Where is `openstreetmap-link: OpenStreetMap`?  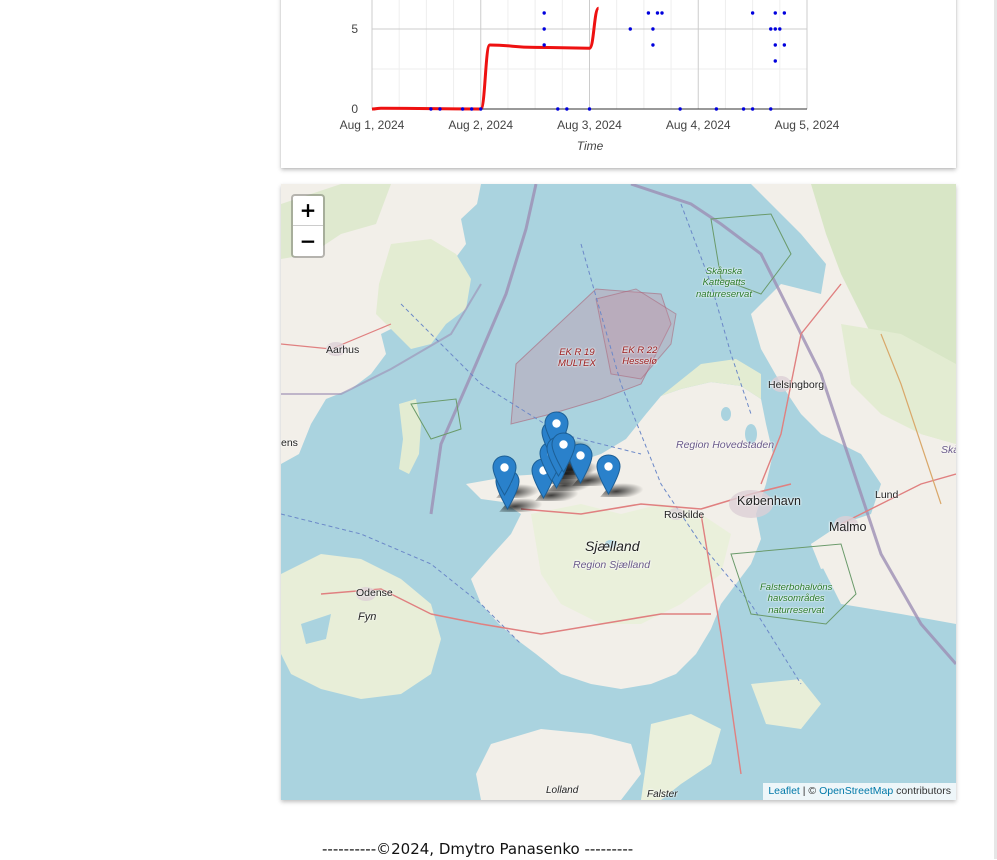 openstreetmap-link: OpenStreetMap is located at coordinates (856, 791).